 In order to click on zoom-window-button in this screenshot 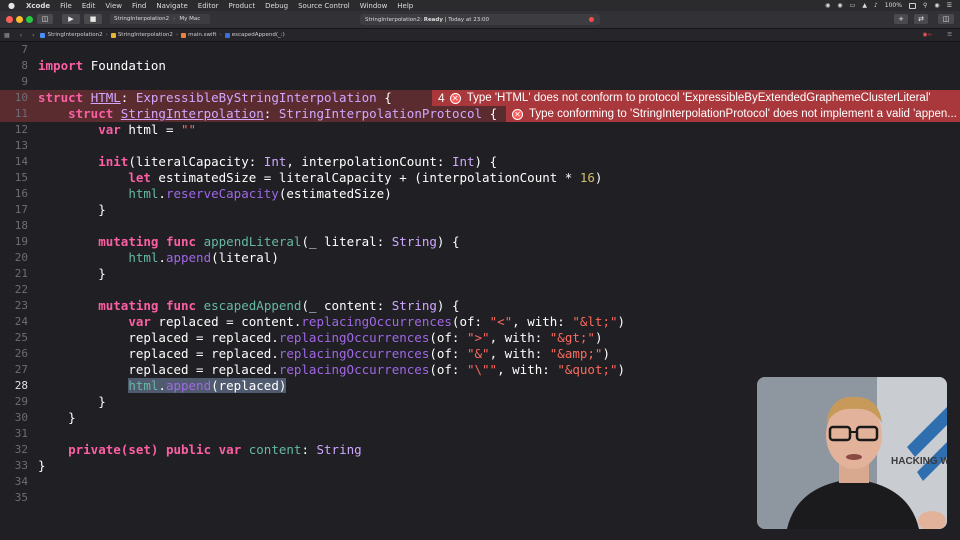, I will do `click(29, 19)`.